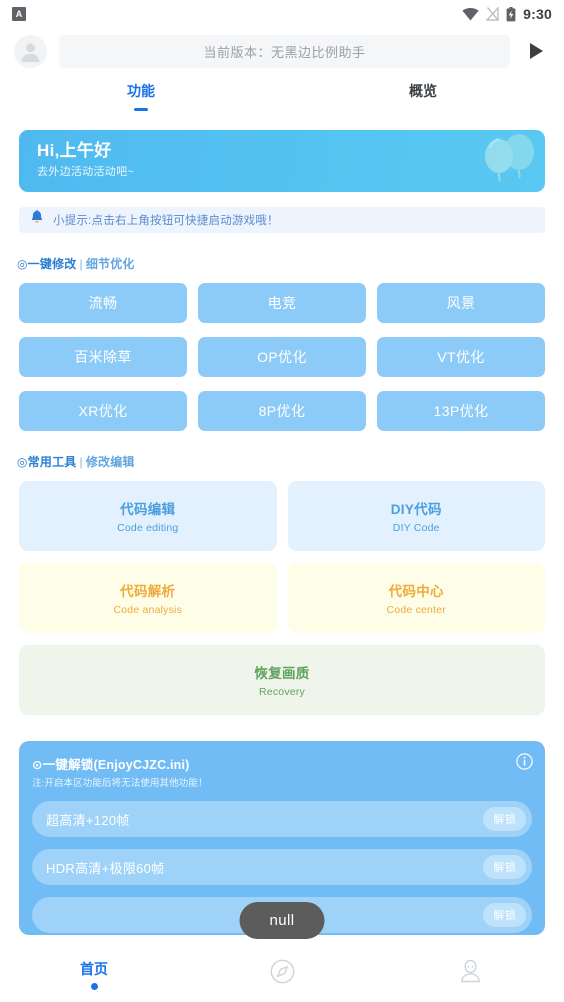  What do you see at coordinates (148, 528) in the screenshot?
I see `tool-card-subtitle: Code editing` at bounding box center [148, 528].